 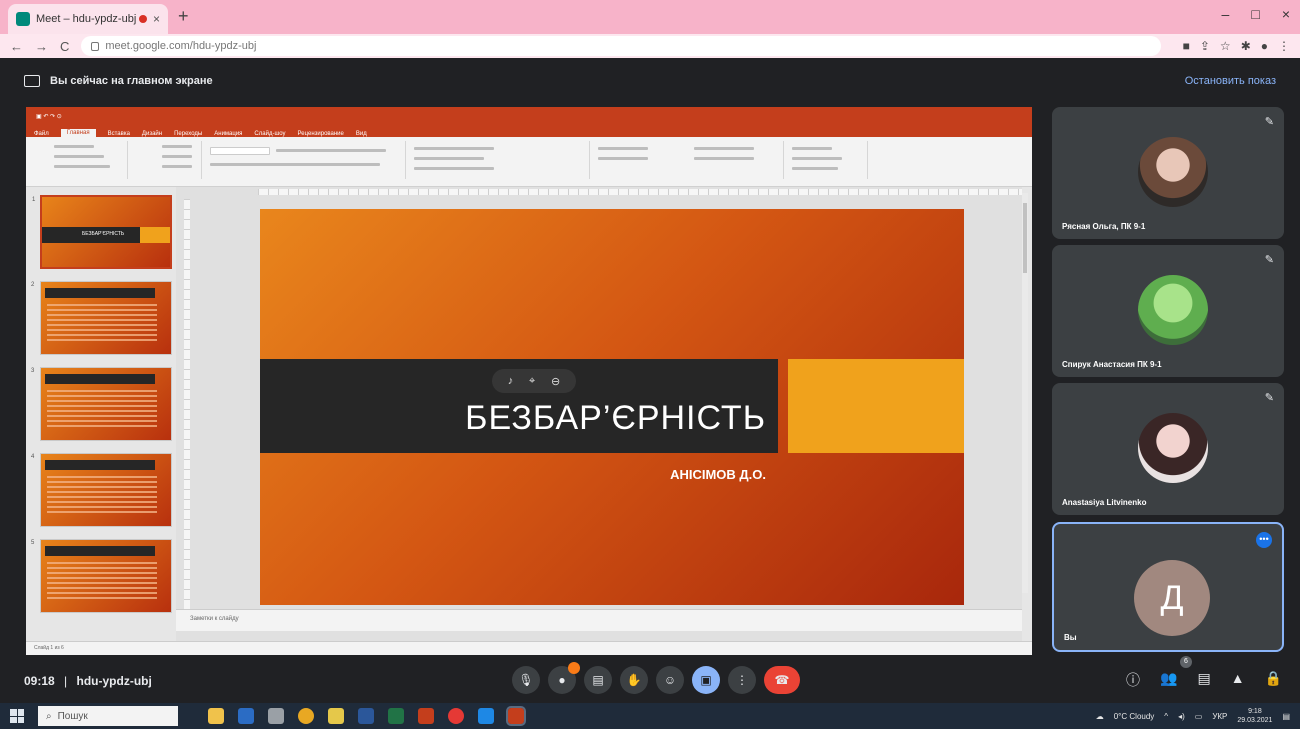 What do you see at coordinates (49, 716) in the screenshot?
I see `search-icon: ⌕` at bounding box center [49, 716].